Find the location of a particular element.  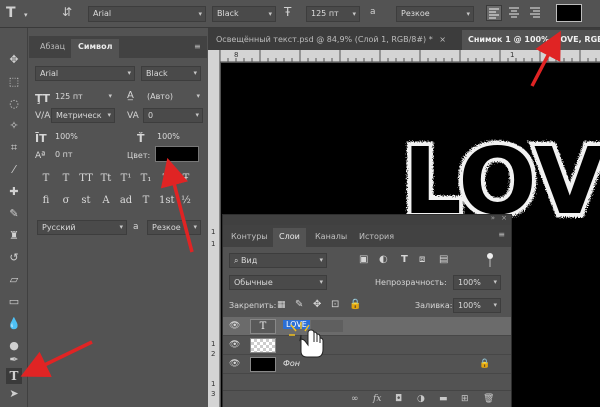

opacity-field: 100% ▾ is located at coordinates (477, 282).